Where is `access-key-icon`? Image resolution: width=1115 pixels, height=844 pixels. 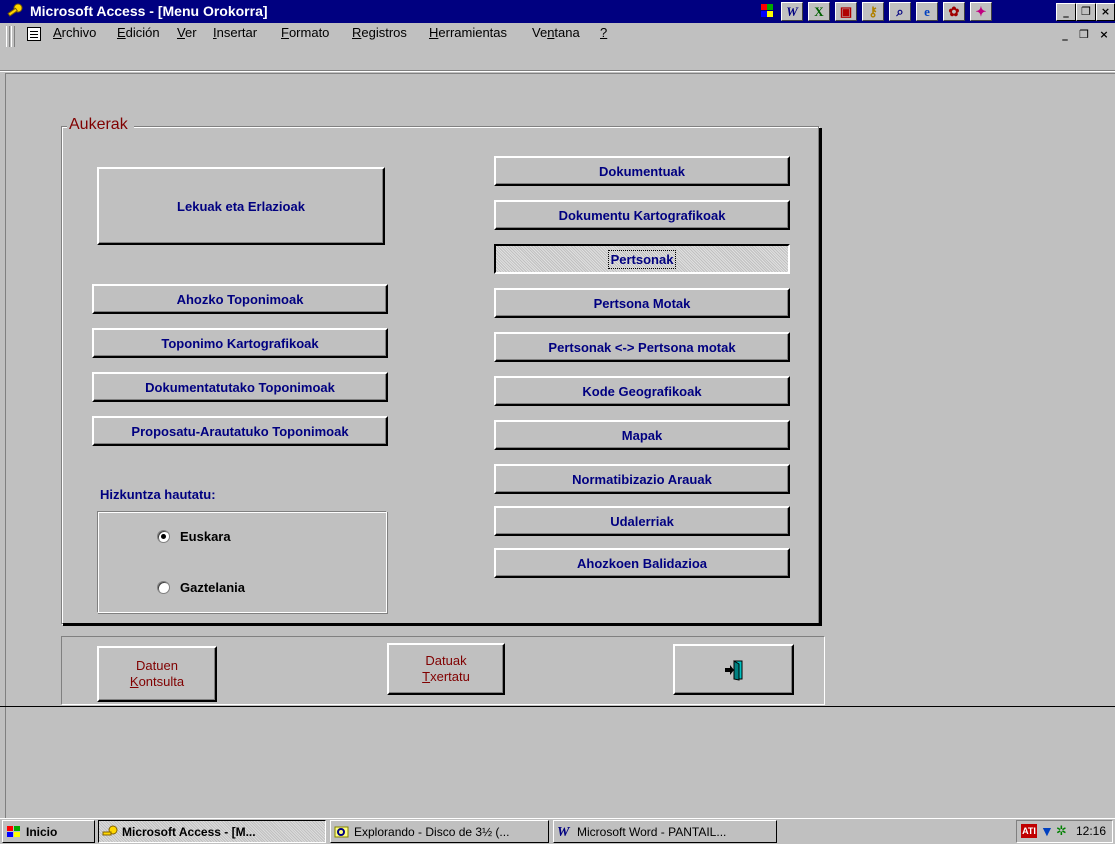
access-key-icon is located at coordinates (15, 10).